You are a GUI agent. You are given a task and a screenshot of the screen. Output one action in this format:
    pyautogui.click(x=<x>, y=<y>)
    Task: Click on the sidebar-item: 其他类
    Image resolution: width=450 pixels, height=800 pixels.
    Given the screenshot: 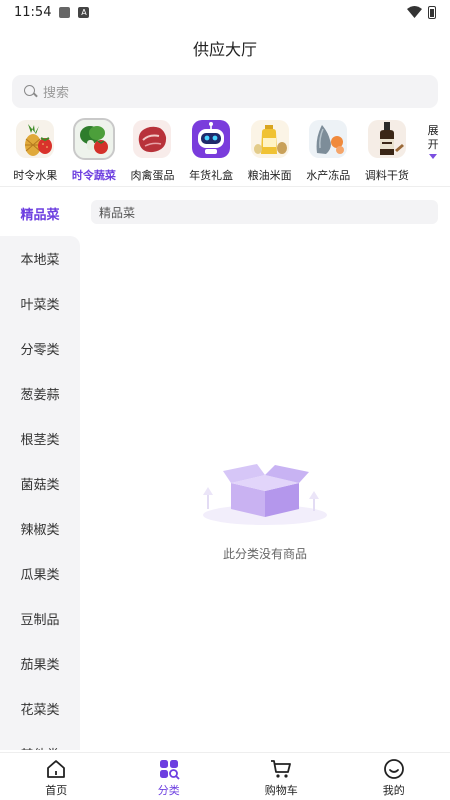 What is the action you would take?
    pyautogui.click(x=40, y=740)
    